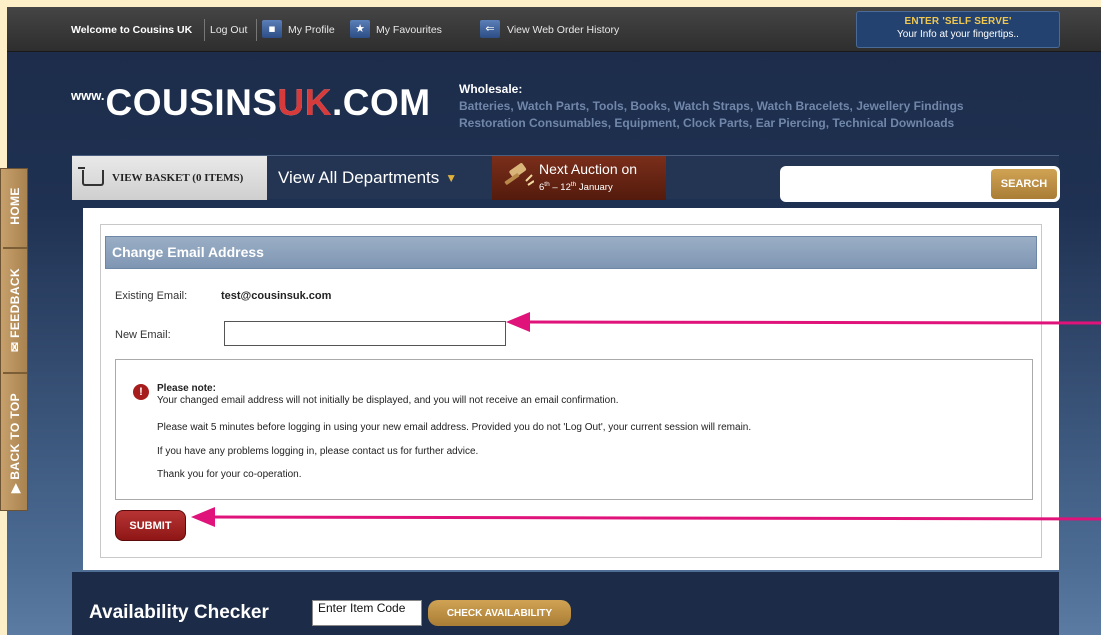 The image size is (1101, 635). What do you see at coordinates (178, 178) in the screenshot?
I see `basket-label: VIEW BASKET (0 ITEMS)` at bounding box center [178, 178].